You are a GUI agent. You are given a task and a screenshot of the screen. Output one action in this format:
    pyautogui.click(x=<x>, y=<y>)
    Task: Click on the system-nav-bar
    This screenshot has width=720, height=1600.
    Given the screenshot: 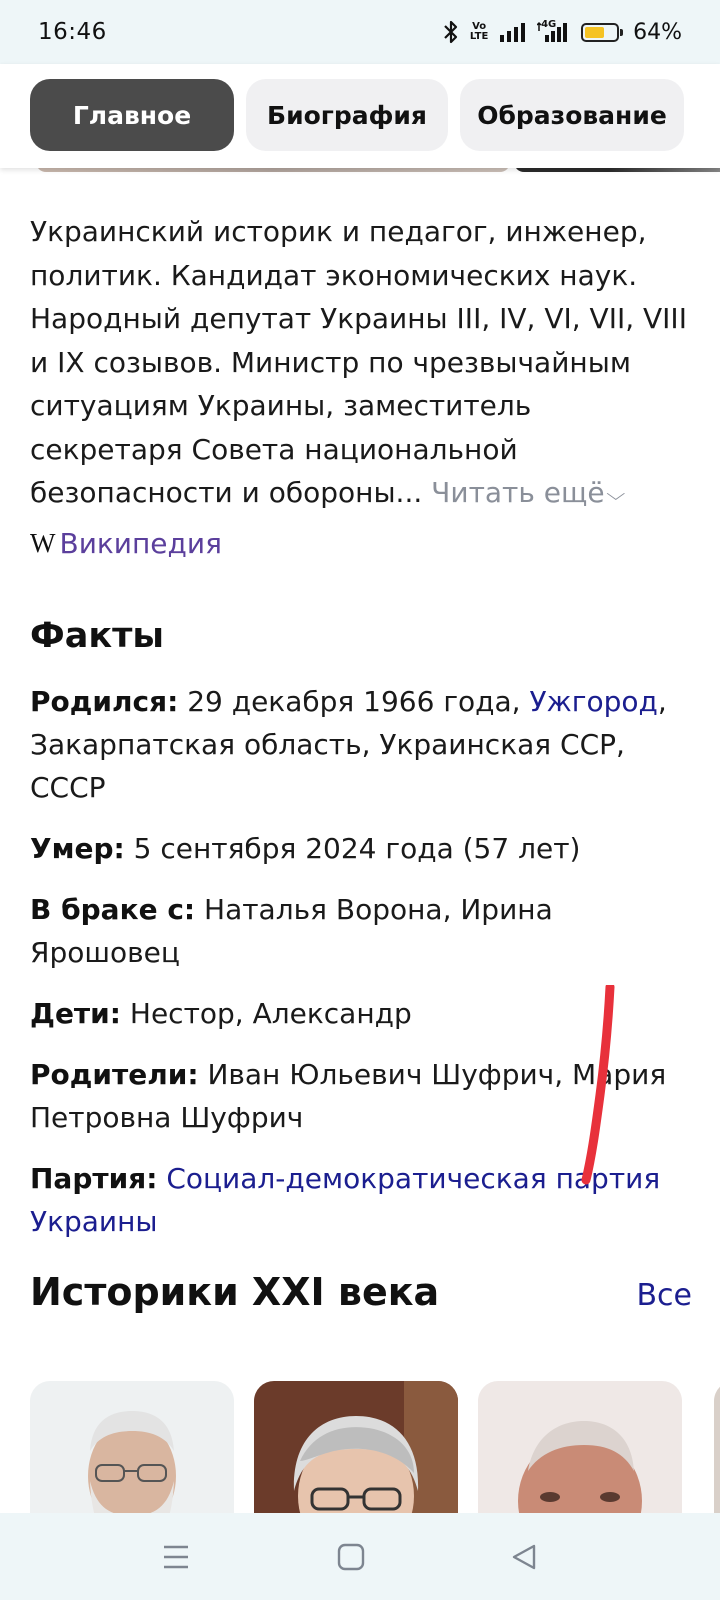 What is the action you would take?
    pyautogui.click(x=360, y=1556)
    